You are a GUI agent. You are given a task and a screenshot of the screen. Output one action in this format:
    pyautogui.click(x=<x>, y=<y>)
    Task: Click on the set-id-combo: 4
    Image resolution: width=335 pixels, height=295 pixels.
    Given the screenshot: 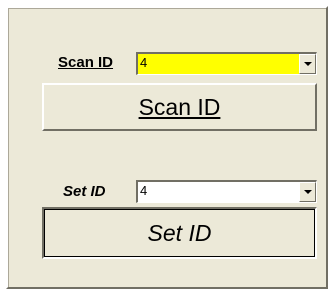 What is the action you would take?
    pyautogui.click(x=226, y=191)
    